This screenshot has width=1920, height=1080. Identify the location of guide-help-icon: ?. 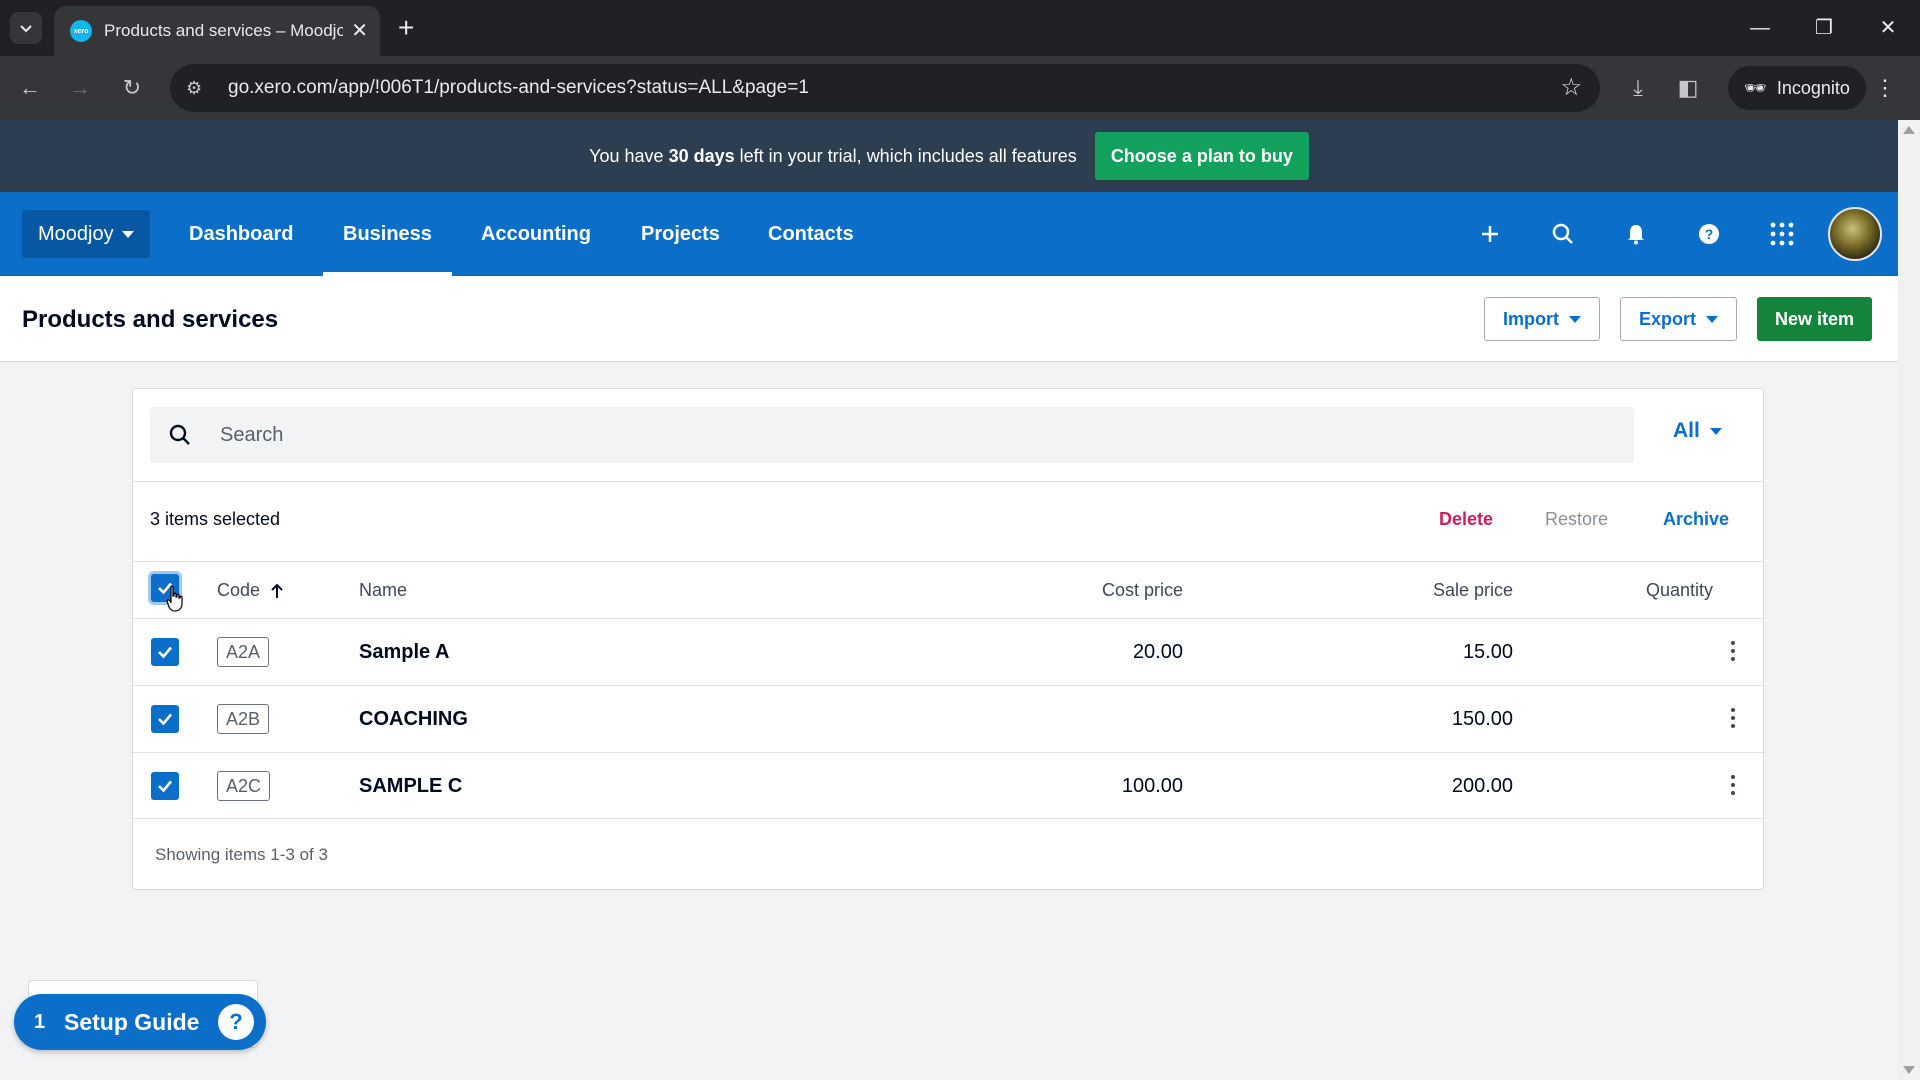
(236, 1022).